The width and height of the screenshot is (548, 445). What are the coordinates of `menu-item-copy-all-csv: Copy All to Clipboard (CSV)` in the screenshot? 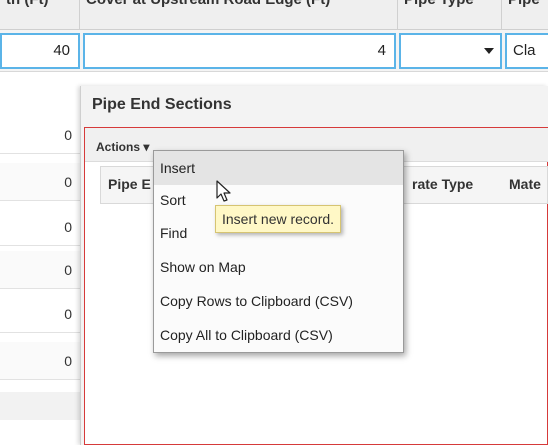 It's located at (278, 335).